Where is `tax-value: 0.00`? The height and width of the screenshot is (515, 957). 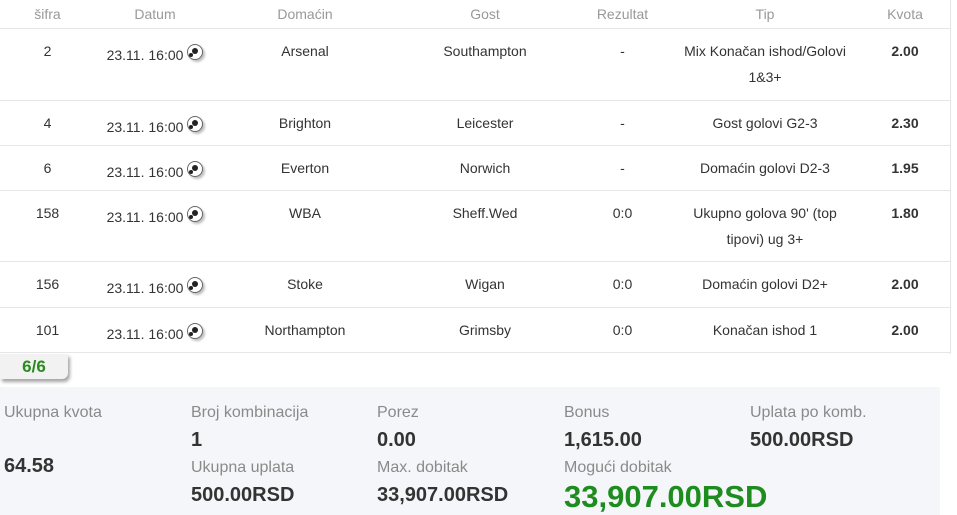
tax-value: 0.00 is located at coordinates (396, 440).